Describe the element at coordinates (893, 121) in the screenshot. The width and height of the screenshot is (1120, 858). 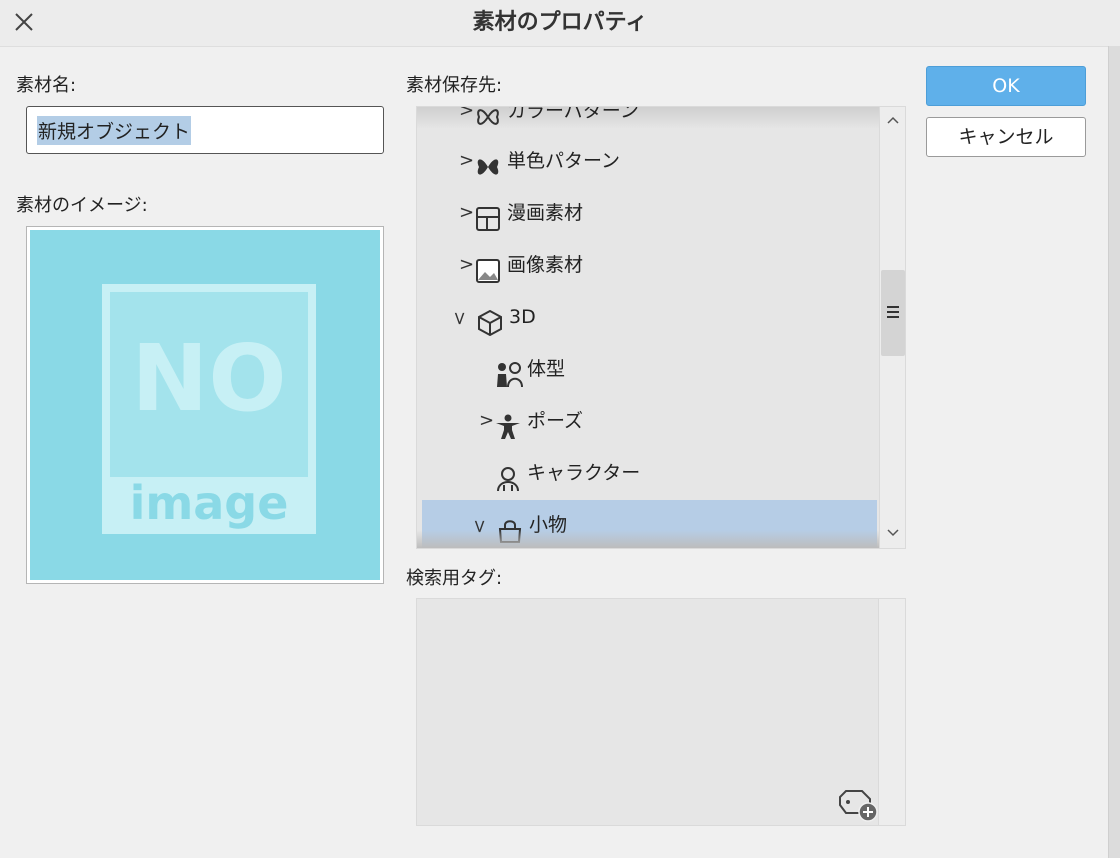
I see `scroll-up-icon` at that location.